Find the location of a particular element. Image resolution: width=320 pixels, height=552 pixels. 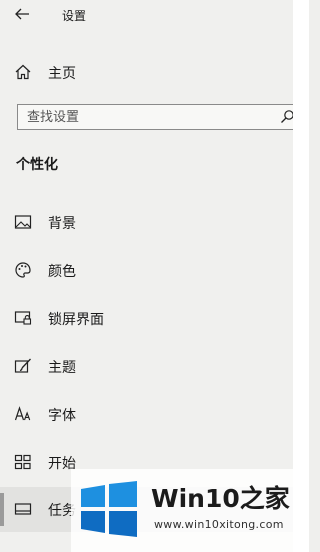

nav-label: 字体 is located at coordinates (62, 416).